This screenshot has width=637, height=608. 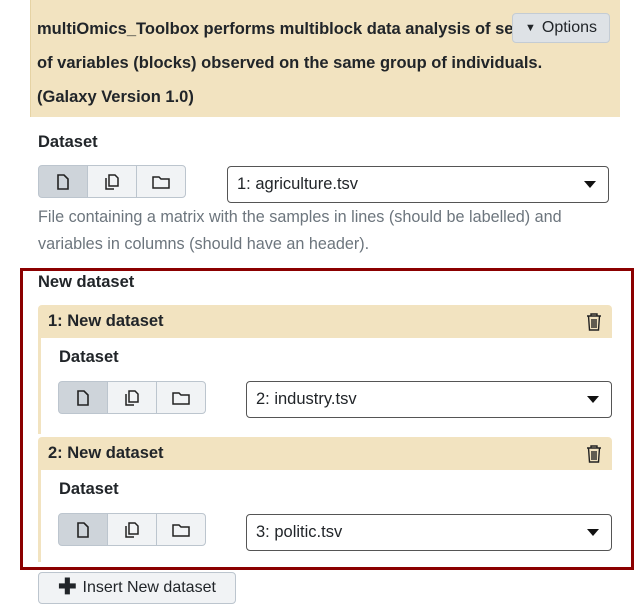 I want to click on insert-new-dataset-button: ✚ Insert New dataset, so click(x=137, y=588).